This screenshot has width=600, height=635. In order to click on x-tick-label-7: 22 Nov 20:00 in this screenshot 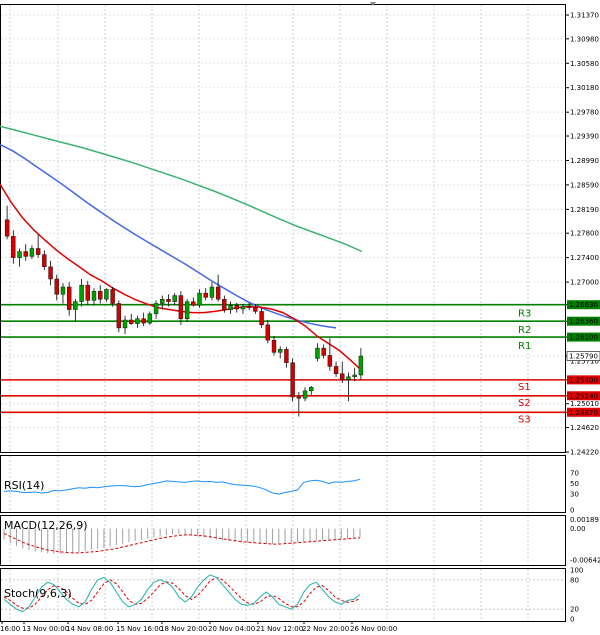, I will do `click(325, 629)`.